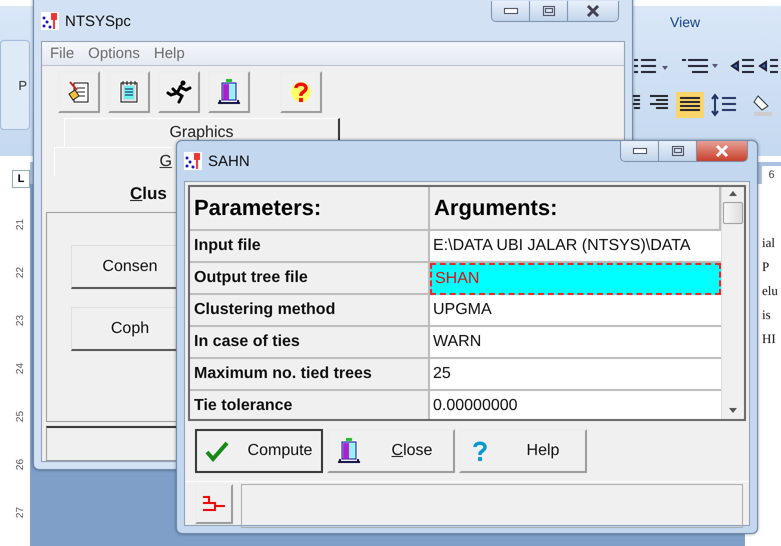 Image resolution: width=781 pixels, height=546 pixels. I want to click on ruler-number: 24, so click(21, 368).